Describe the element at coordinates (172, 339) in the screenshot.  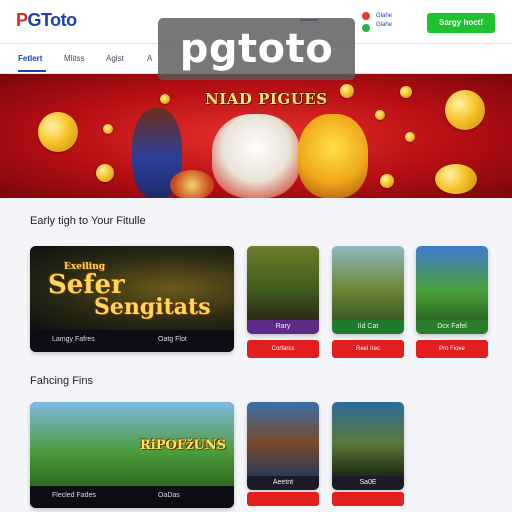
I see `featured-right-label: Oatg Flot` at that location.